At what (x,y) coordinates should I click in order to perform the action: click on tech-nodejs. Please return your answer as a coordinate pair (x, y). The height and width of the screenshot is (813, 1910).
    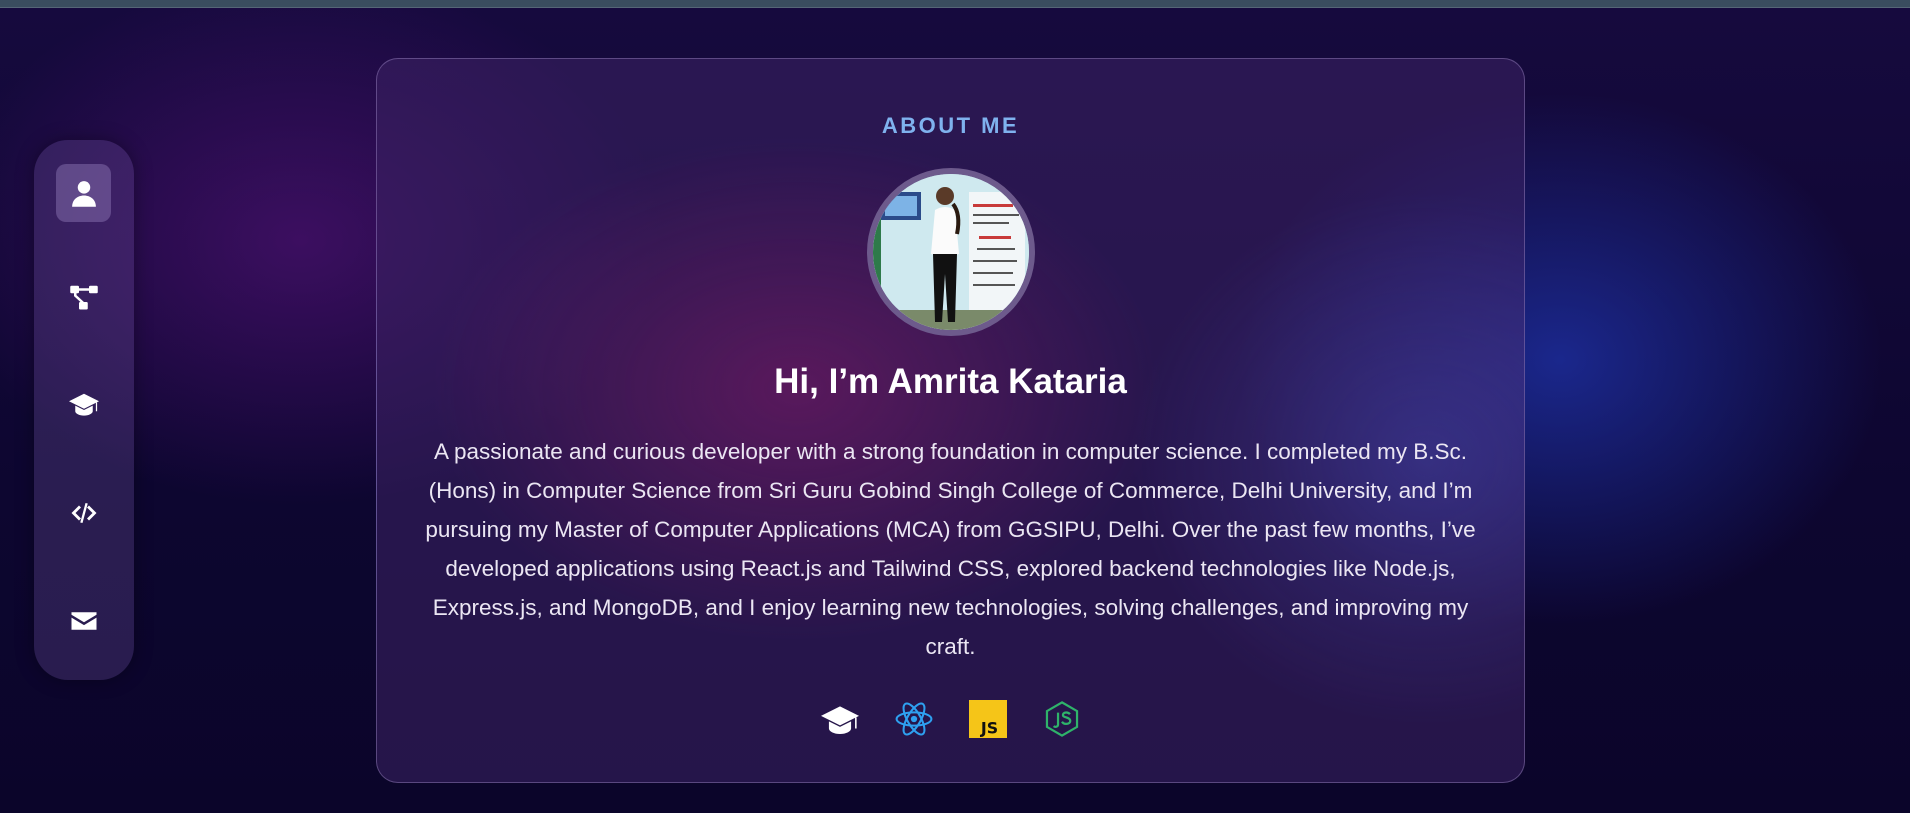
    Looking at the image, I should click on (1062, 719).